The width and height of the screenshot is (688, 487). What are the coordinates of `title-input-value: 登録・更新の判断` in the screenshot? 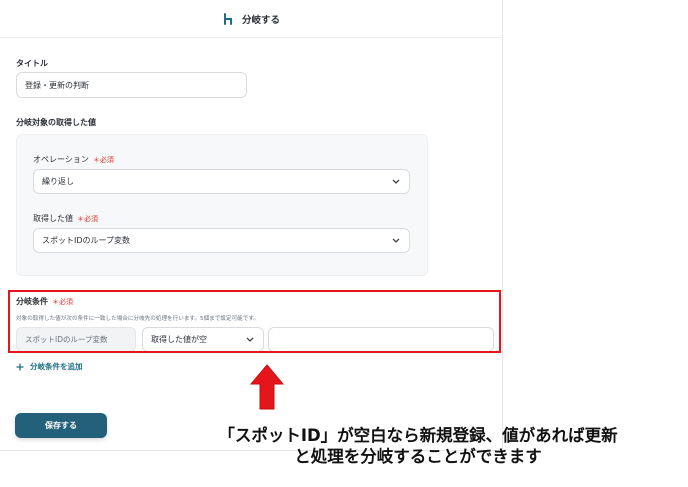 It's located at (57, 85).